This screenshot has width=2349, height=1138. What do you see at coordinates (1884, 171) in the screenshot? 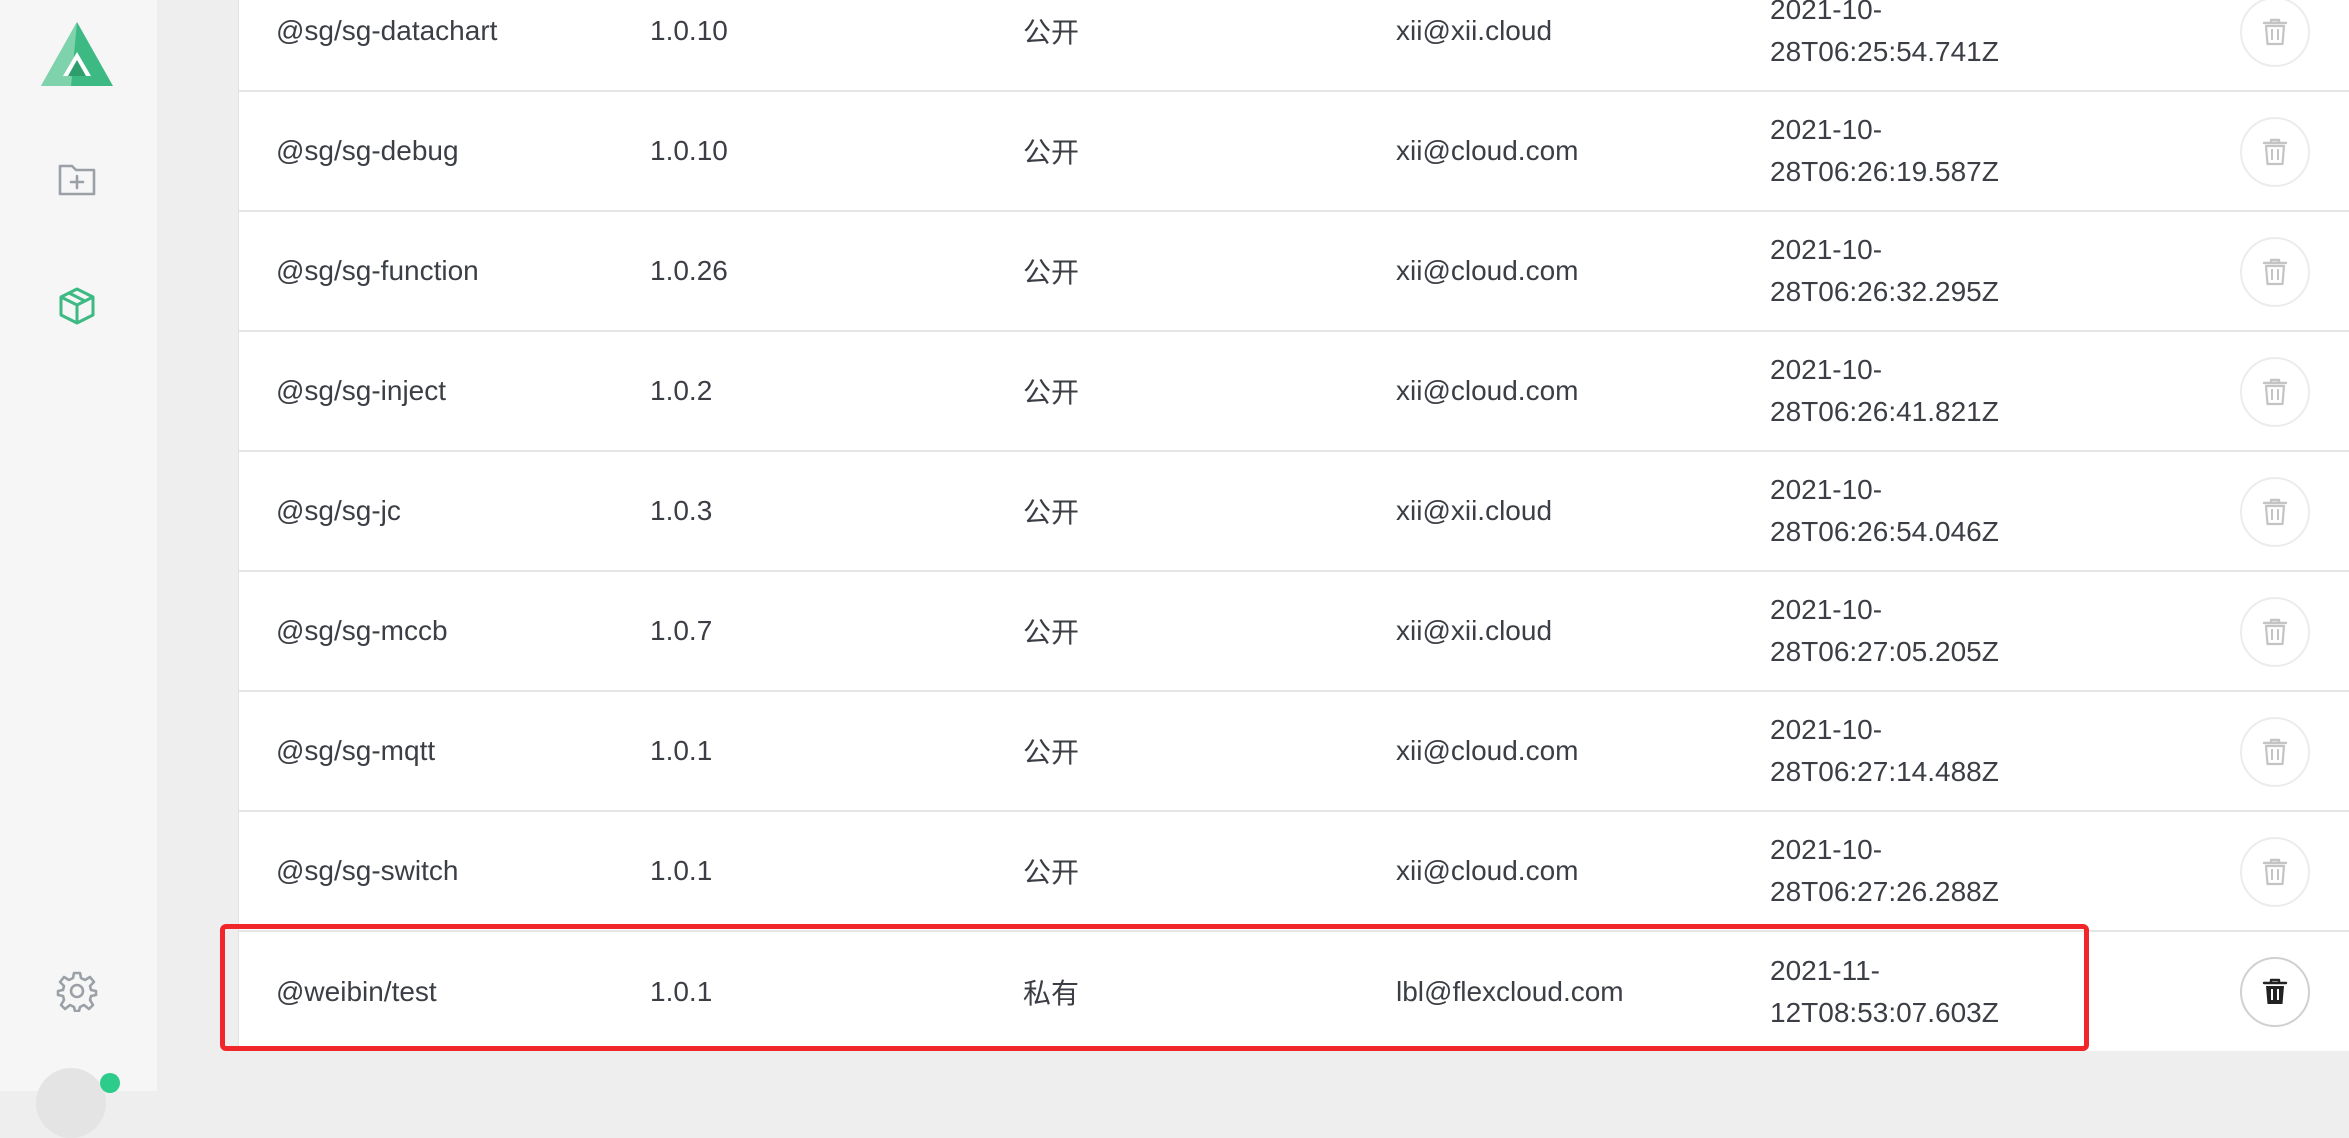
I see `publish-time-clock: 28T06:26:19.587Z` at bounding box center [1884, 171].